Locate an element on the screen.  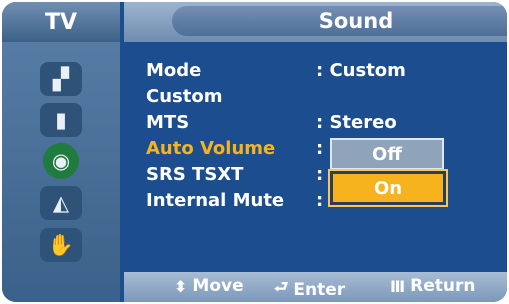
footer-move-label: Move is located at coordinates (218, 286).